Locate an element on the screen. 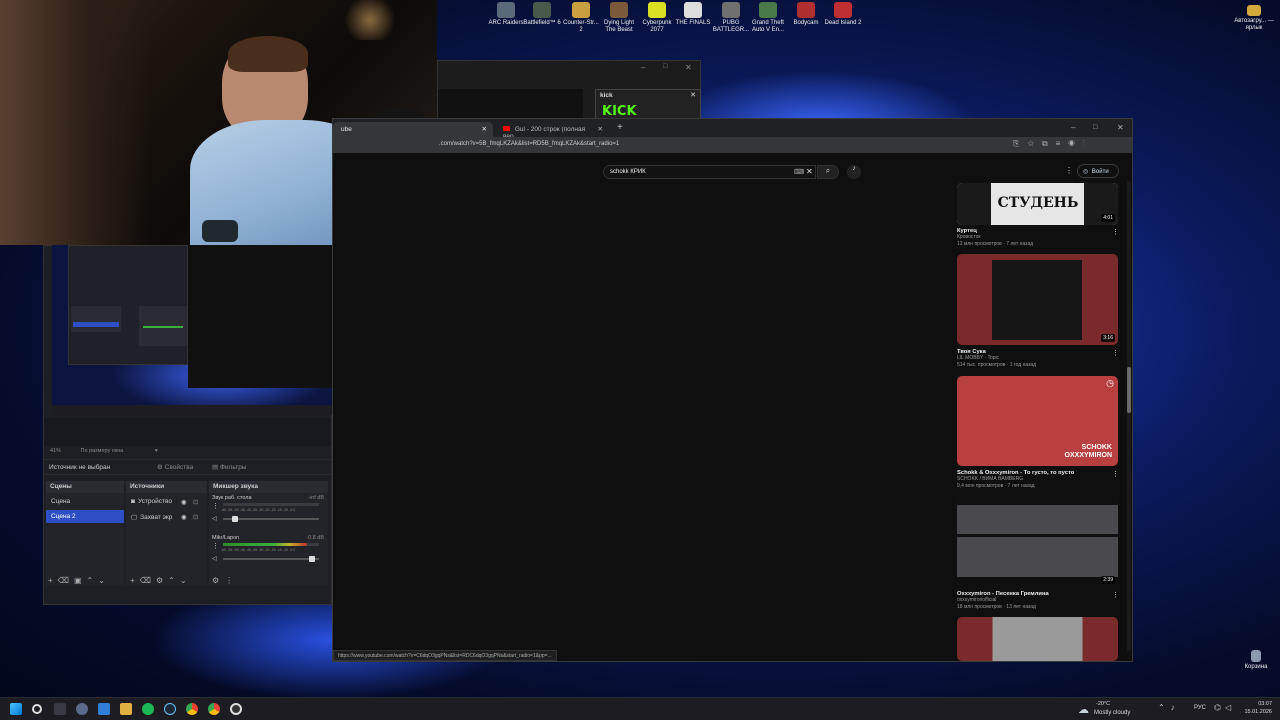 The height and width of the screenshot is (720, 1280). video-thumbnail is located at coordinates (1037, 639).